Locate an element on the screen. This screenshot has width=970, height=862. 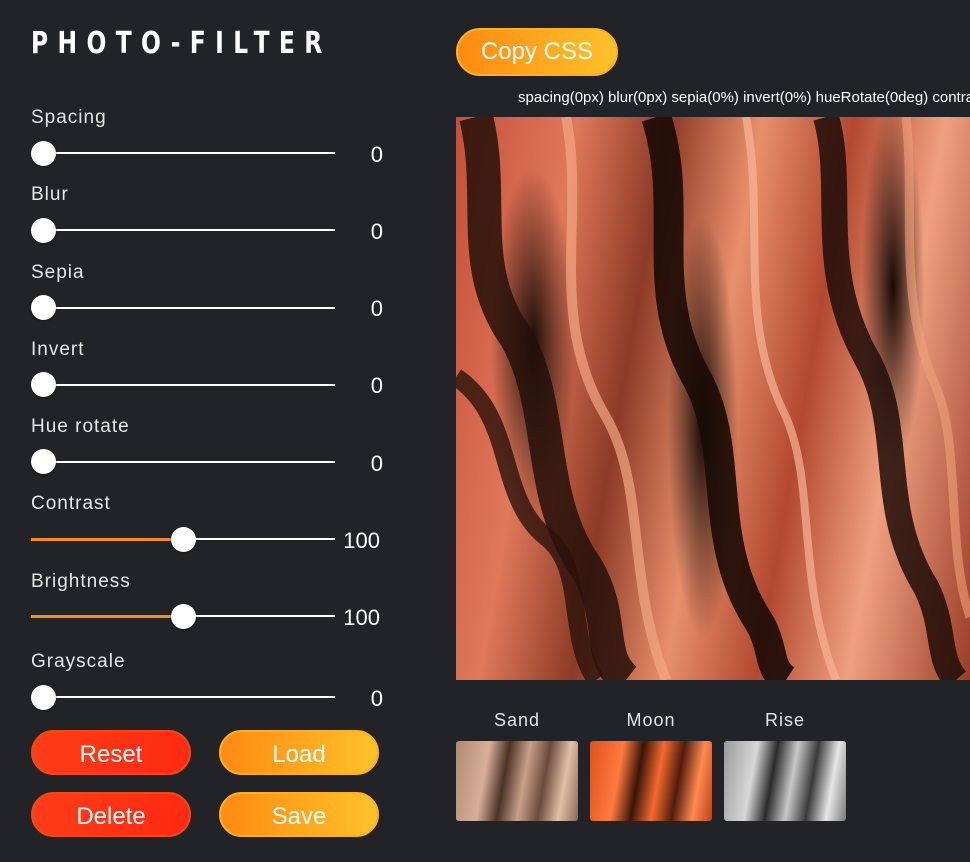
load-button: Load is located at coordinates (299, 752).